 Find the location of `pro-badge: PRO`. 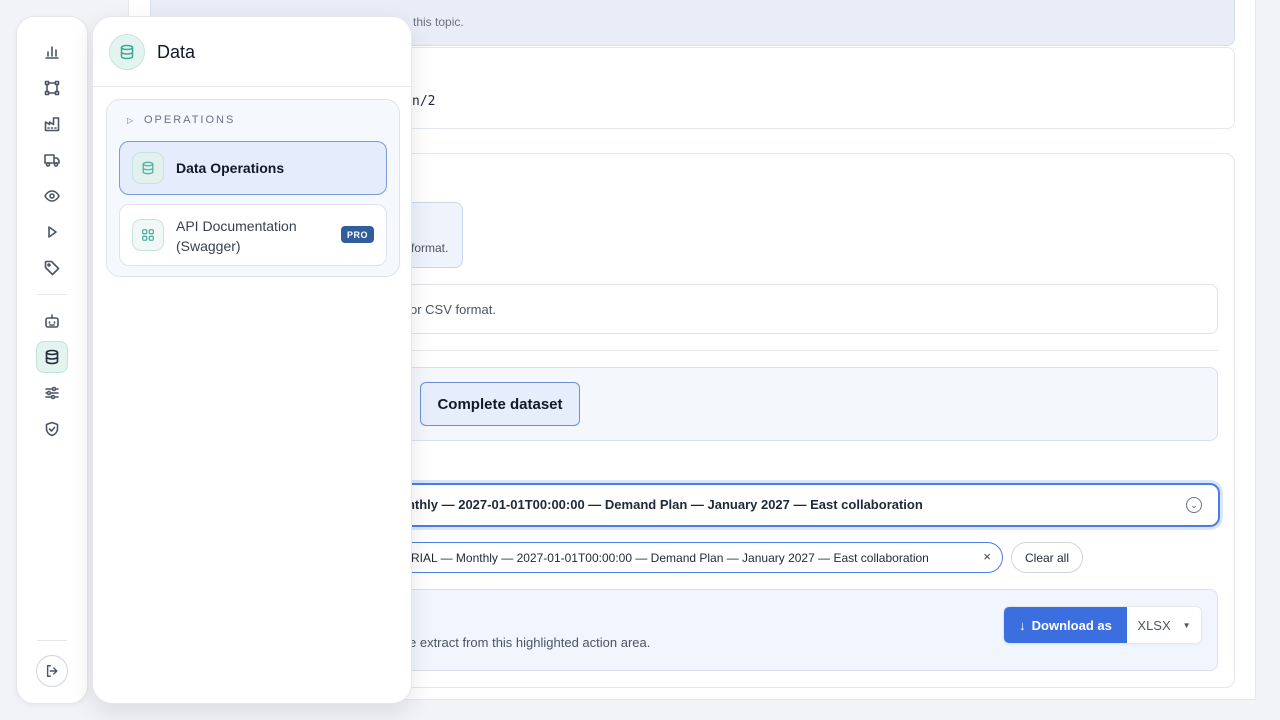

pro-badge: PRO is located at coordinates (357, 234).